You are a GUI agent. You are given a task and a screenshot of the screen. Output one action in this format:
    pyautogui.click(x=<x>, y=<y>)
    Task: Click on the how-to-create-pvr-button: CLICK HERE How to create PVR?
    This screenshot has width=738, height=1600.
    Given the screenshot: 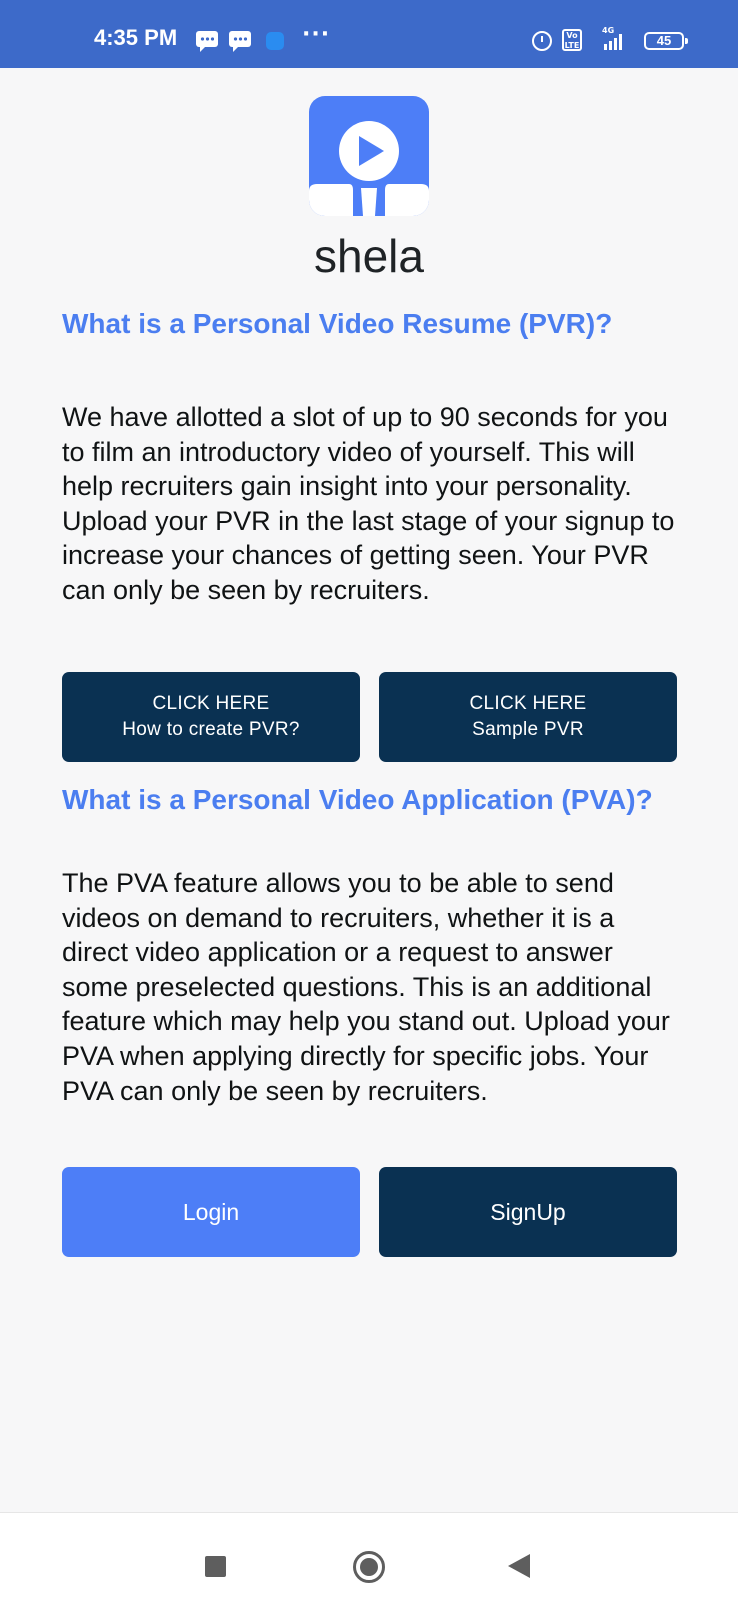 What is the action you would take?
    pyautogui.click(x=211, y=717)
    